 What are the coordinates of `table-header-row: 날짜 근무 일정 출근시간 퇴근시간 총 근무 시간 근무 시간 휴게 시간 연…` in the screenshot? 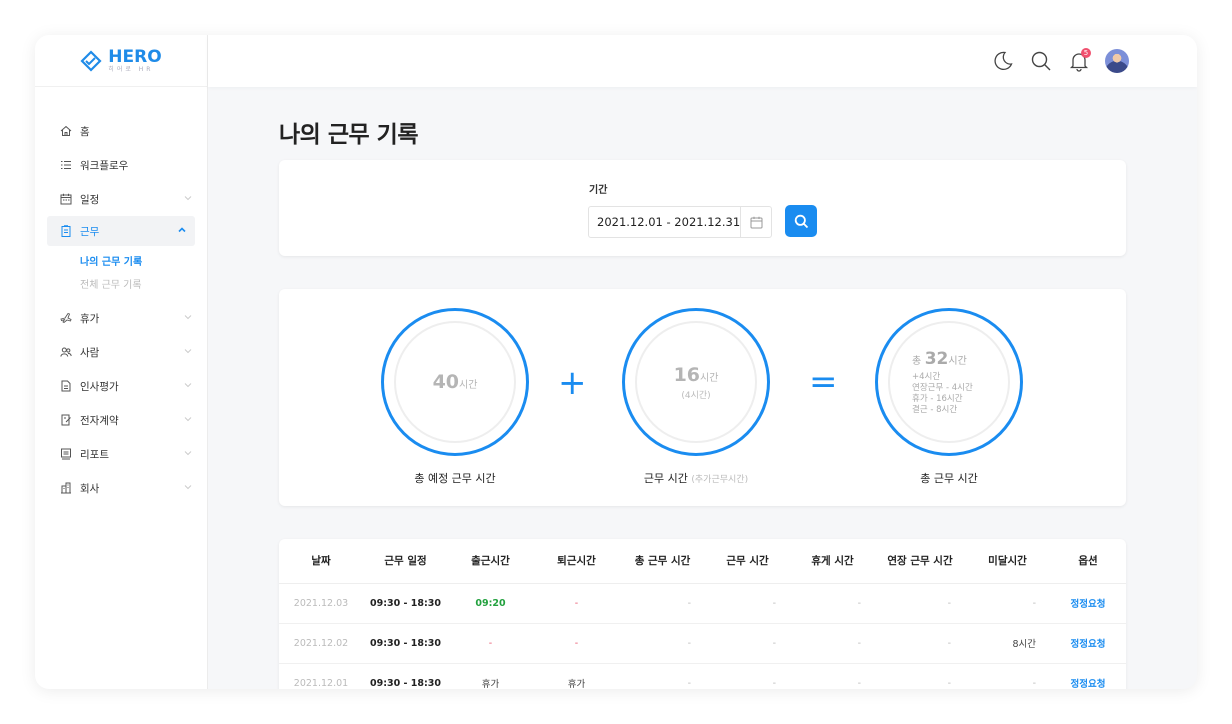 It's located at (702, 561).